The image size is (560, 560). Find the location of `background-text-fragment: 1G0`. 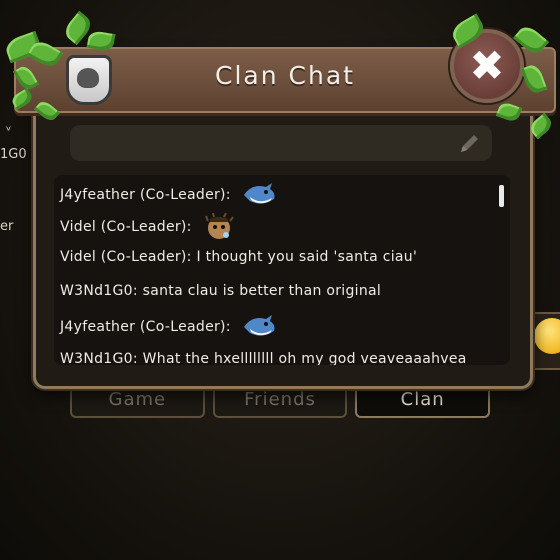

background-text-fragment: 1G0 is located at coordinates (13, 154).